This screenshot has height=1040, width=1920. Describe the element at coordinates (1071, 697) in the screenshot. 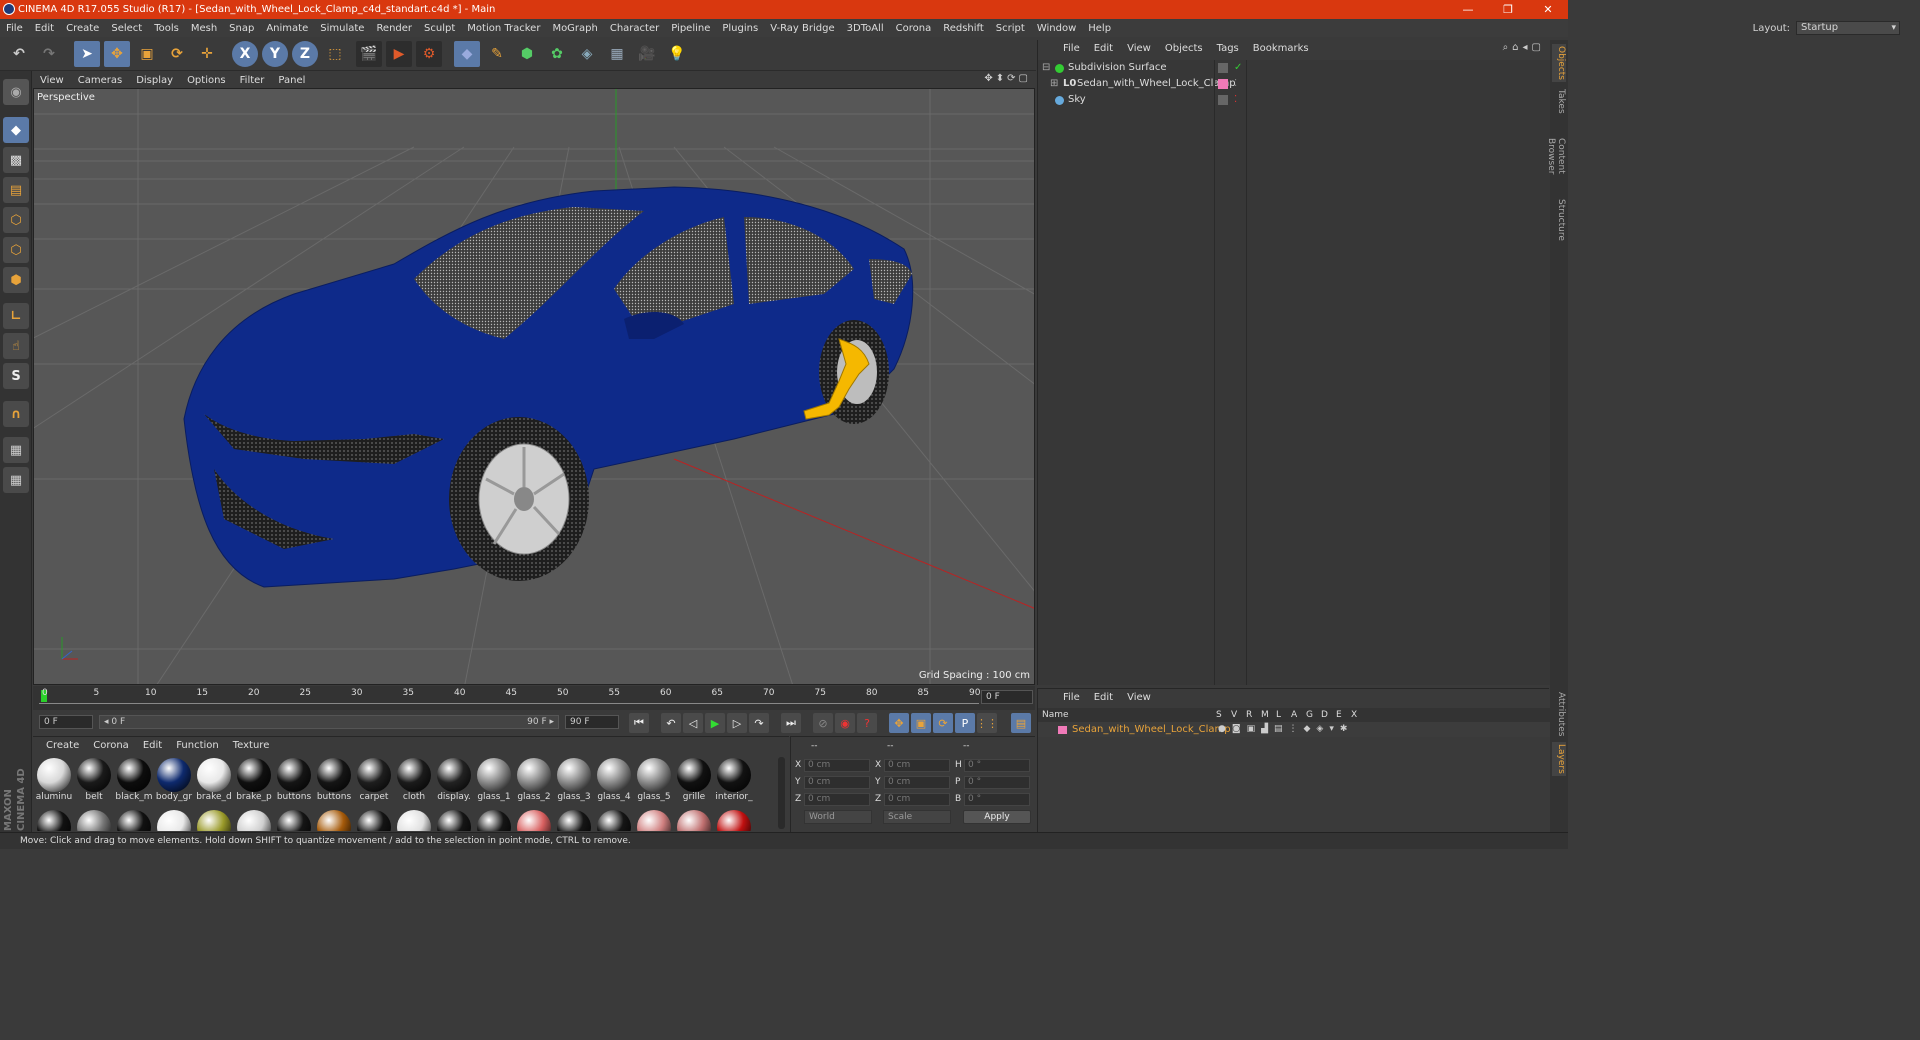

I see `layer-menu-file: File` at that location.